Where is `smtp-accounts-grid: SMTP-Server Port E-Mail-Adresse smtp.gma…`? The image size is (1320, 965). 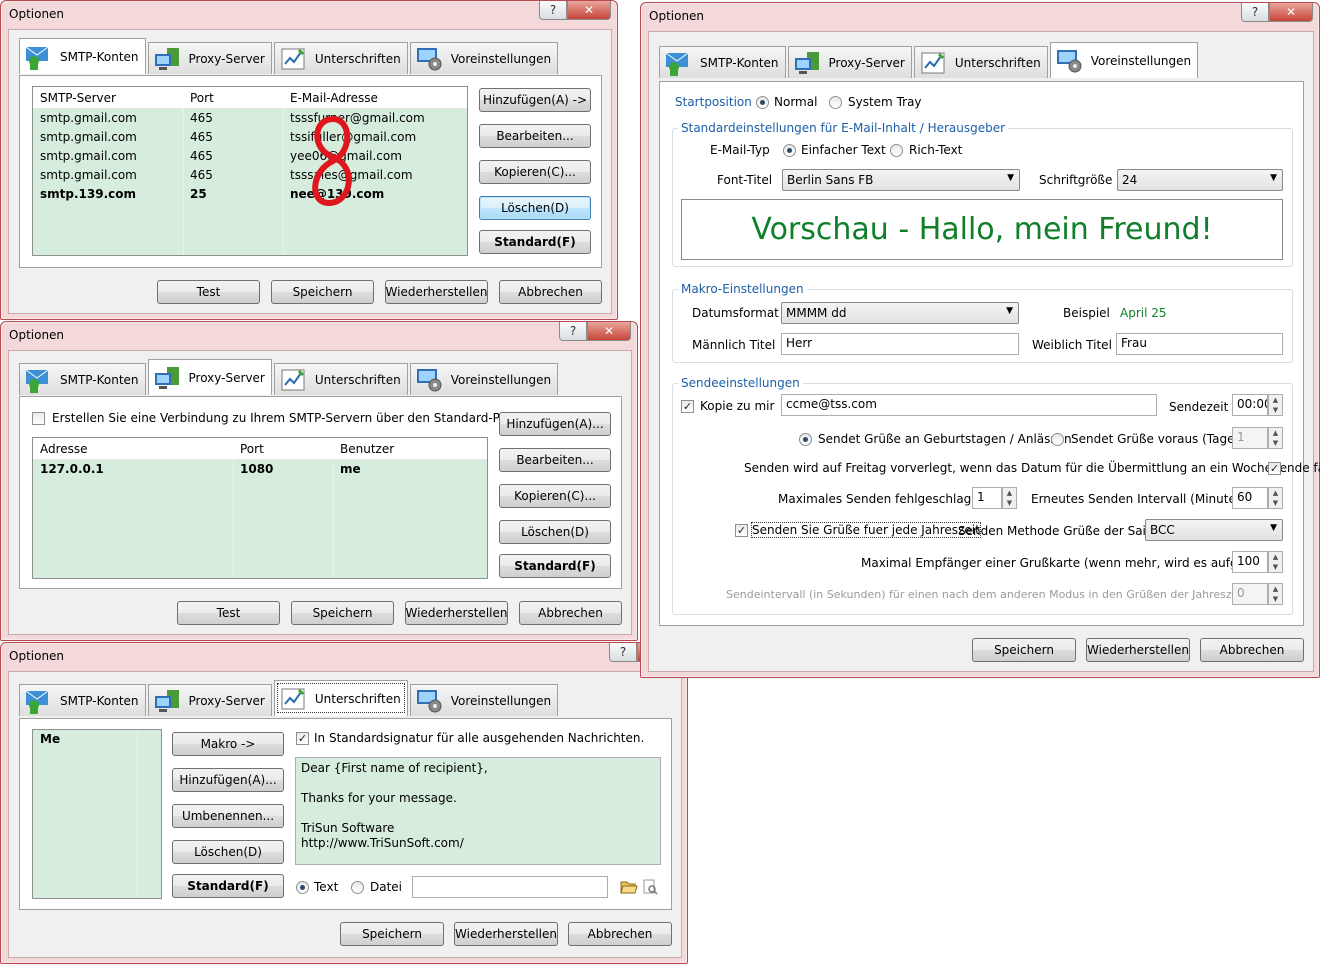
smtp-accounts-grid: SMTP-Server Port E-Mail-Adresse smtp.gma… is located at coordinates (250, 171).